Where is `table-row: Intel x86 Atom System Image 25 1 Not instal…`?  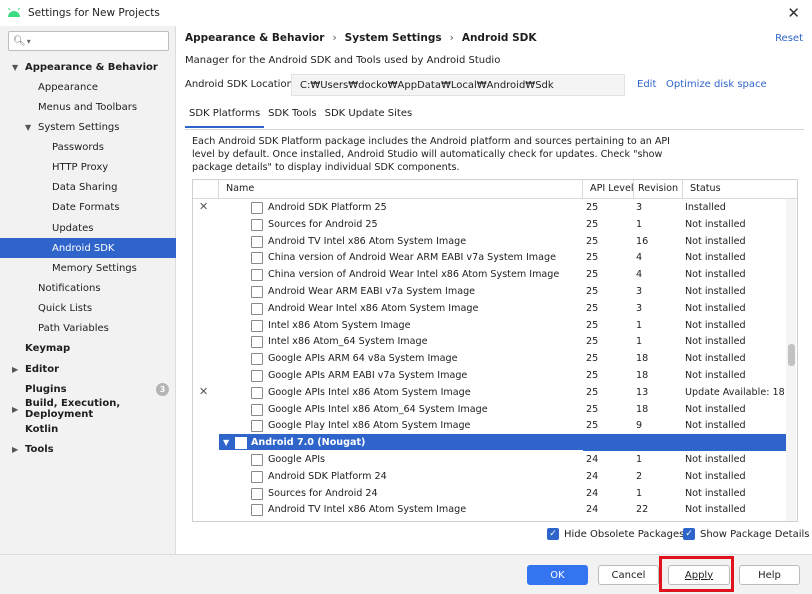
table-row: Intel x86 Atom System Image 25 1 Not instal… is located at coordinates (491, 325).